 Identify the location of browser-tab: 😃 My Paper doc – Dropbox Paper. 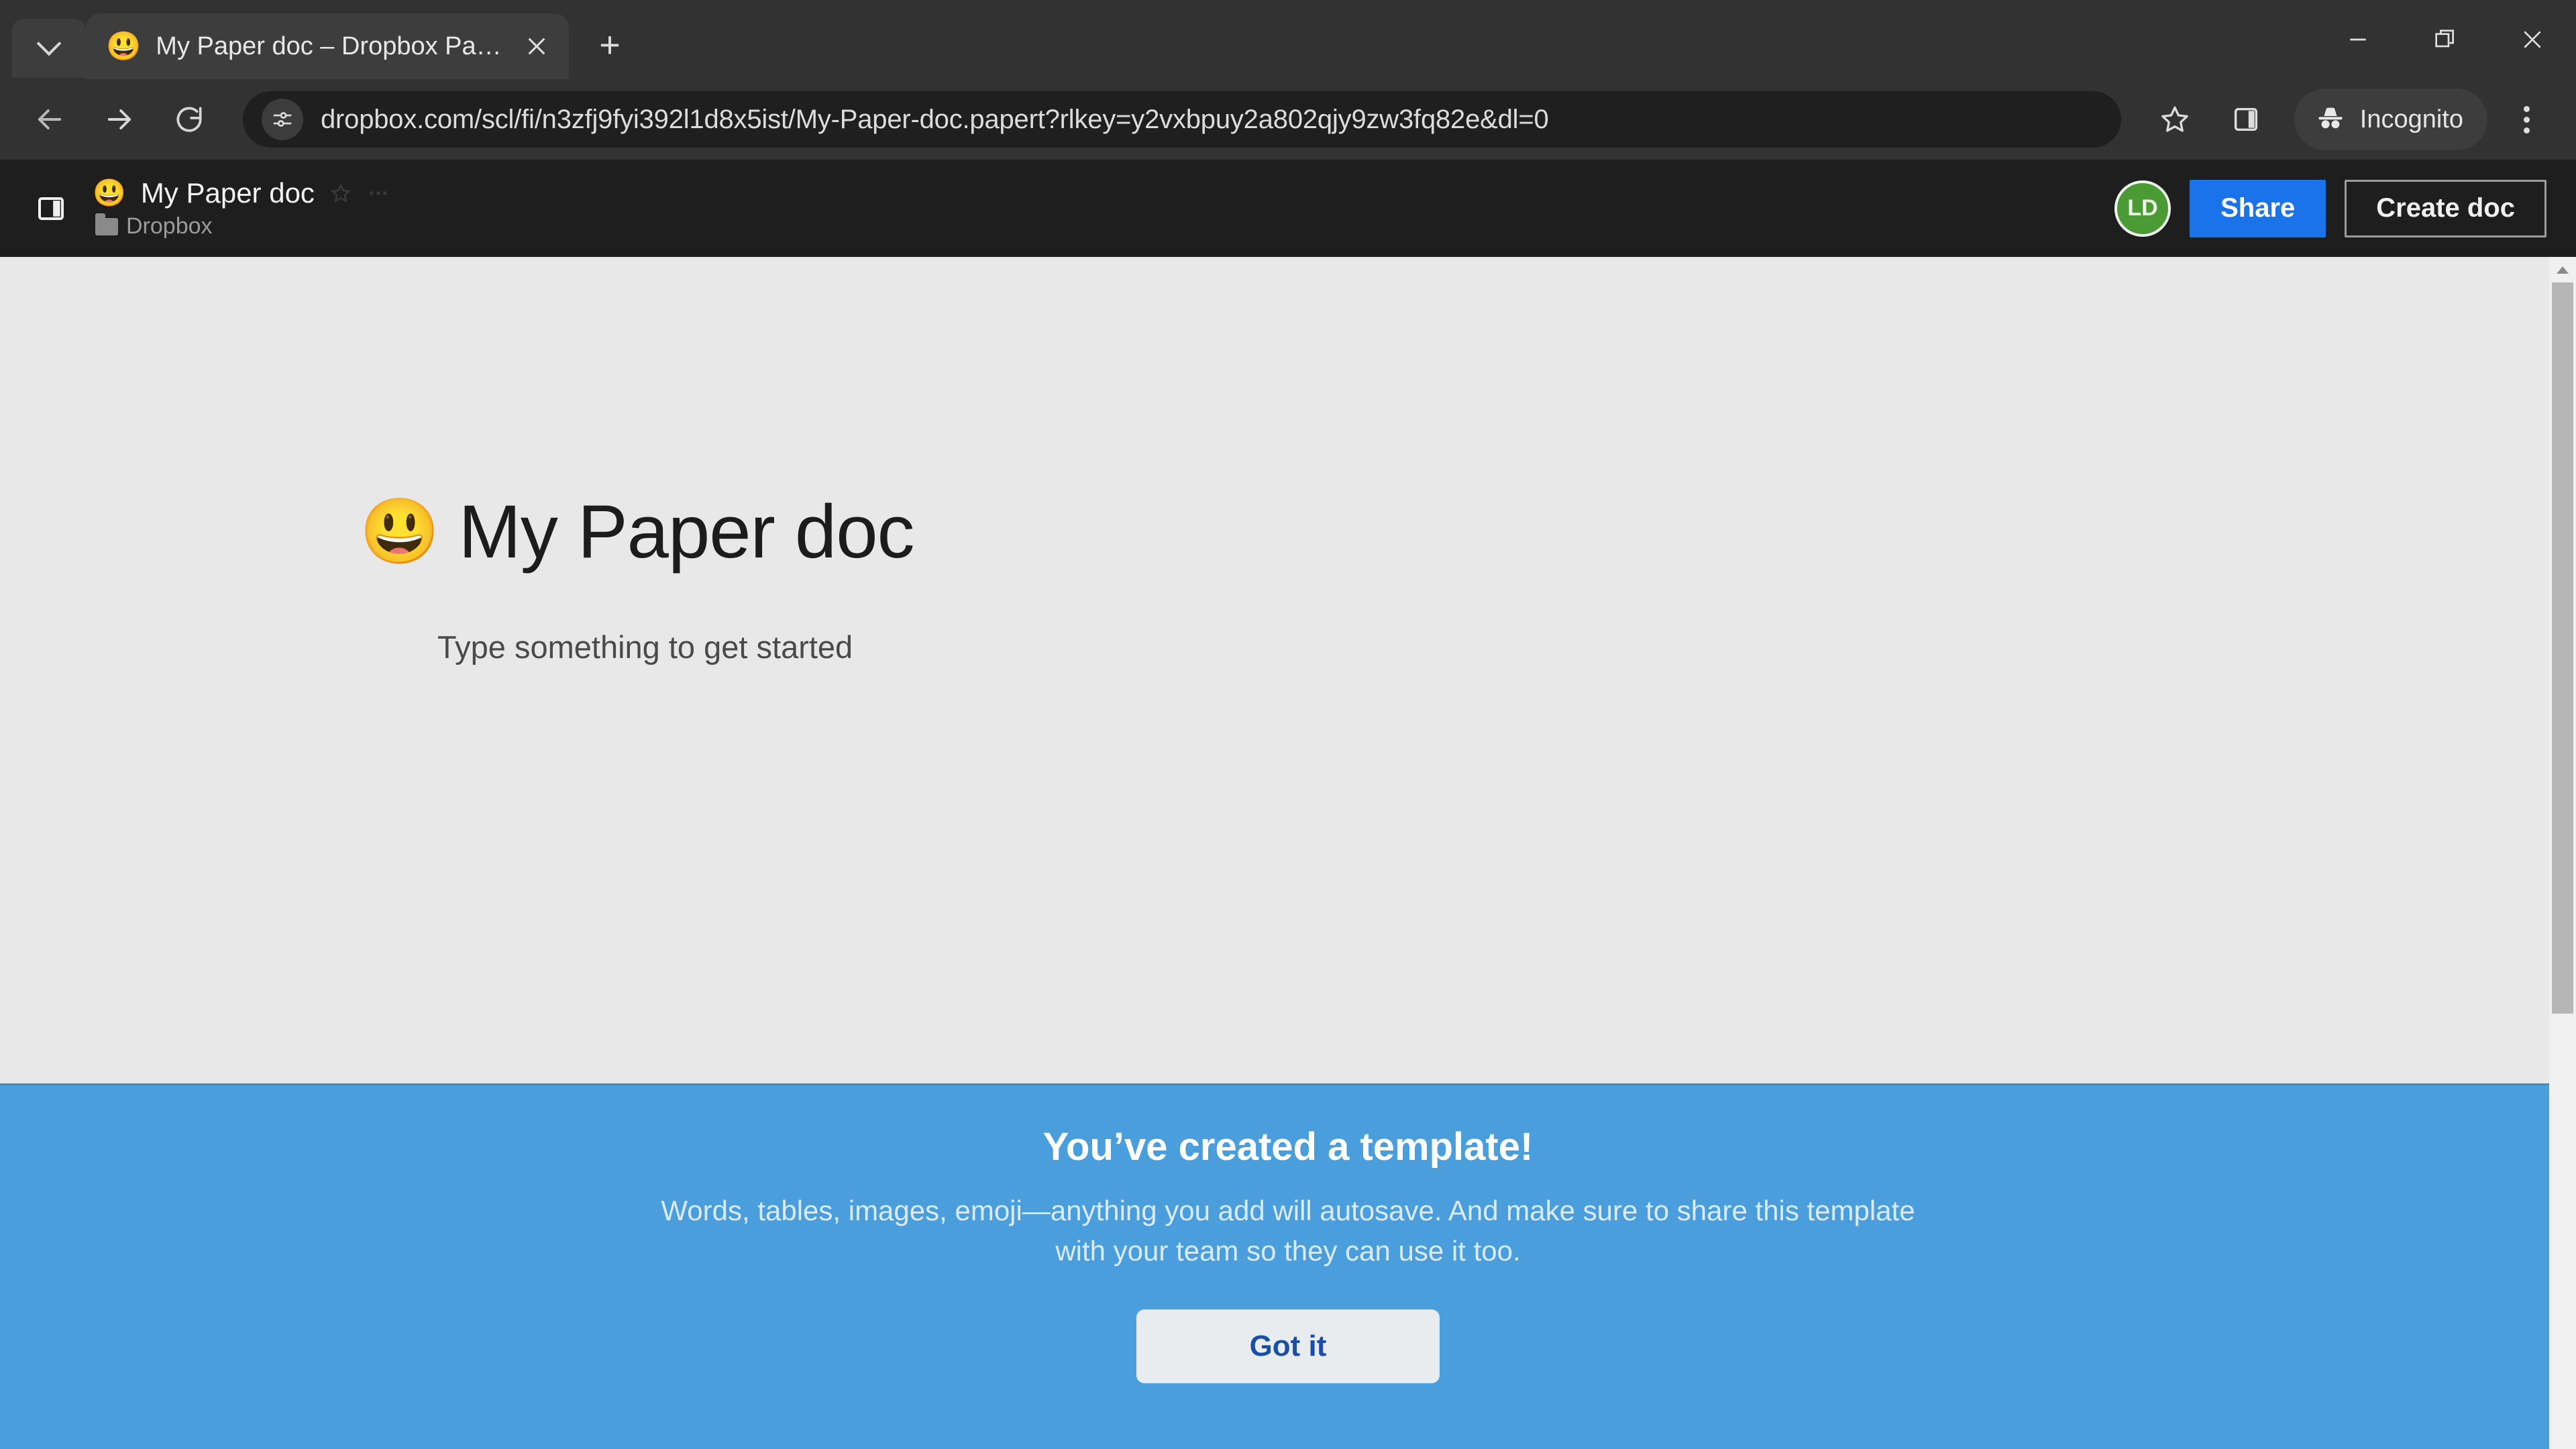
(327, 46).